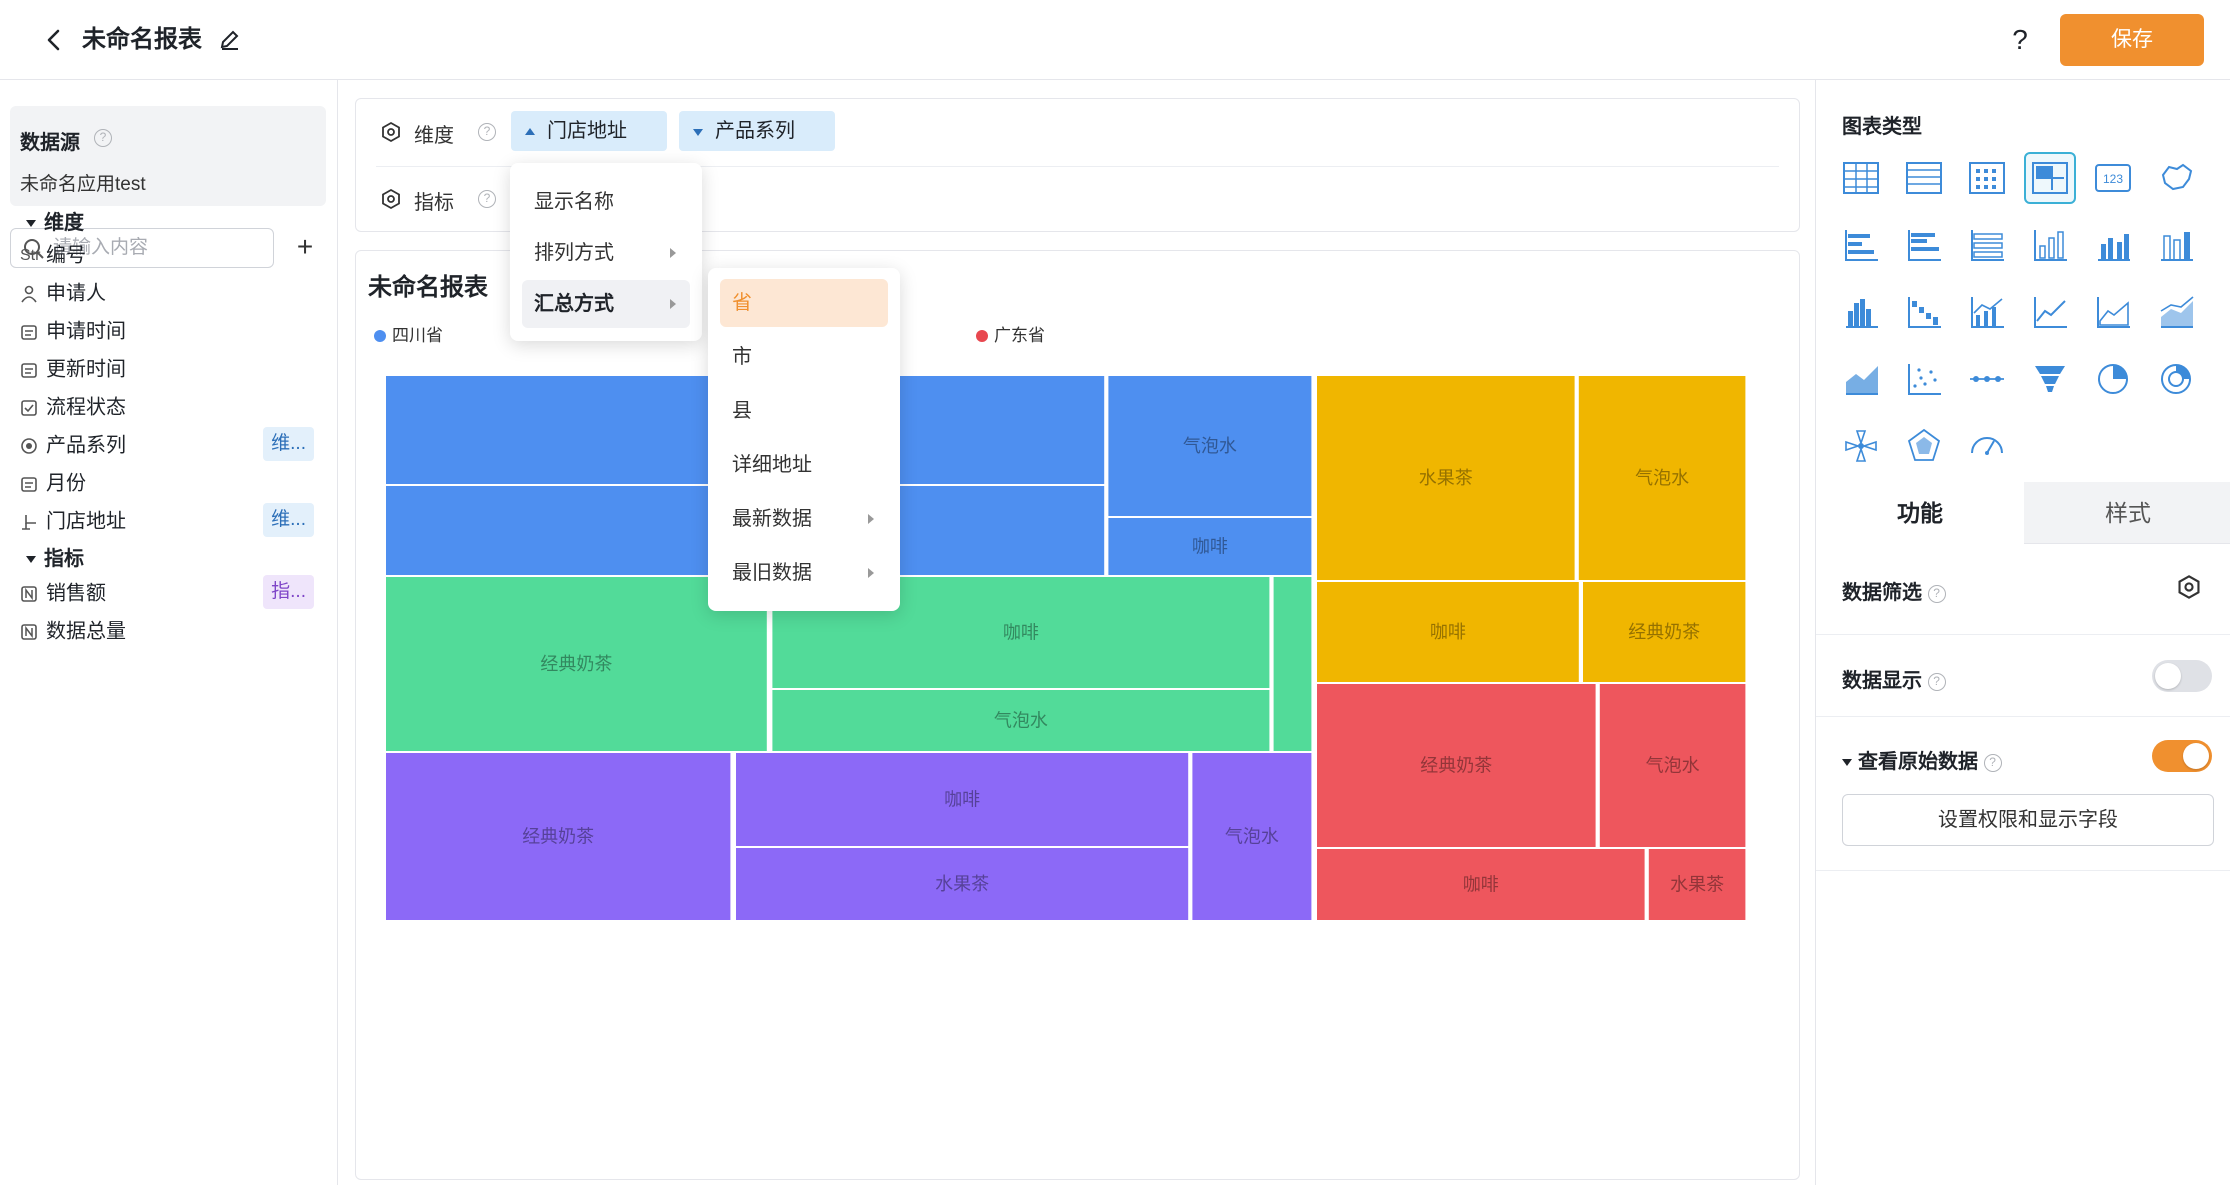  I want to click on dimension-chip-store-address: 门店地址, so click(589, 131).